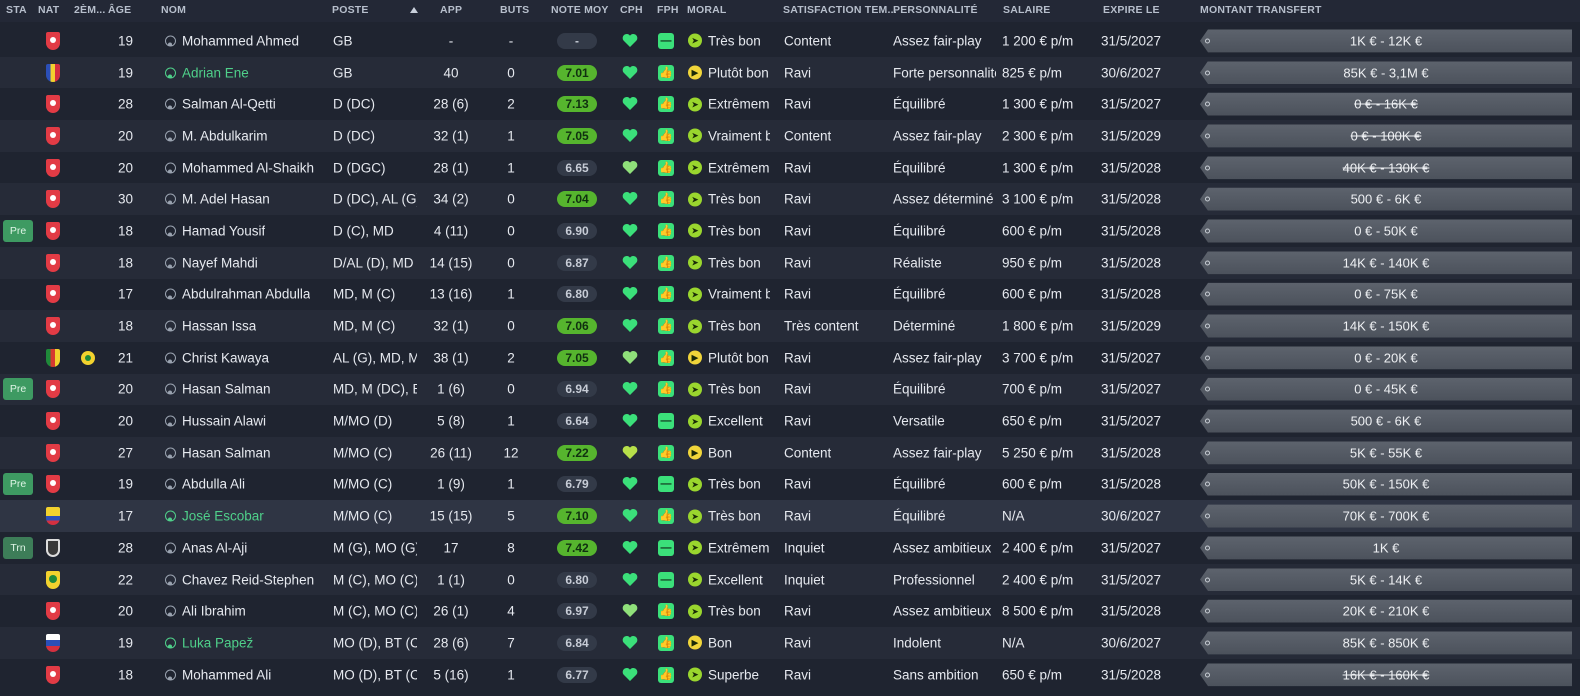 Image resolution: width=1580 pixels, height=696 pixels. Describe the element at coordinates (246, 294) in the screenshot. I see `player-name: Abdulrahman Abdulla` at that location.